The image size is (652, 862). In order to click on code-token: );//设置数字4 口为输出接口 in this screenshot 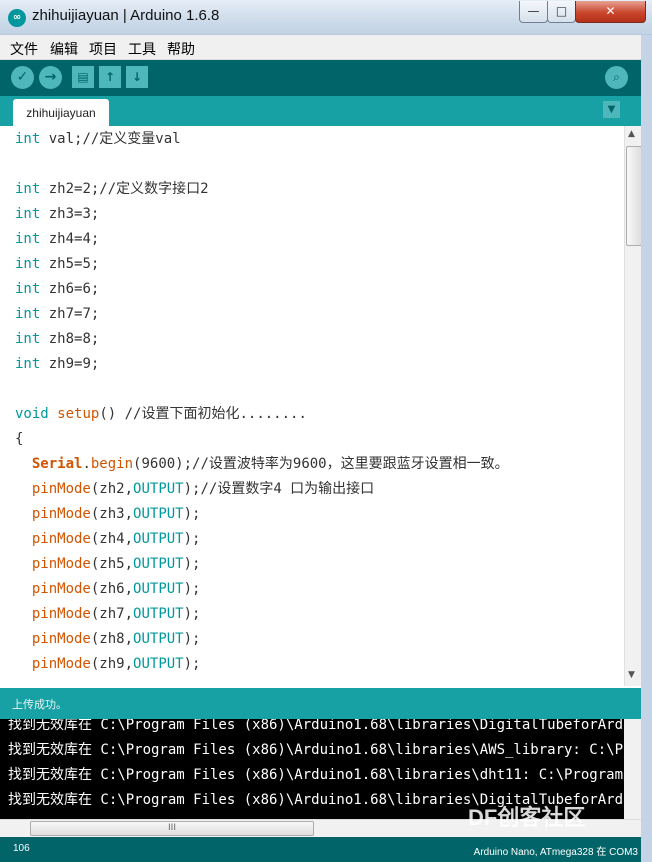, I will do `click(279, 489)`.